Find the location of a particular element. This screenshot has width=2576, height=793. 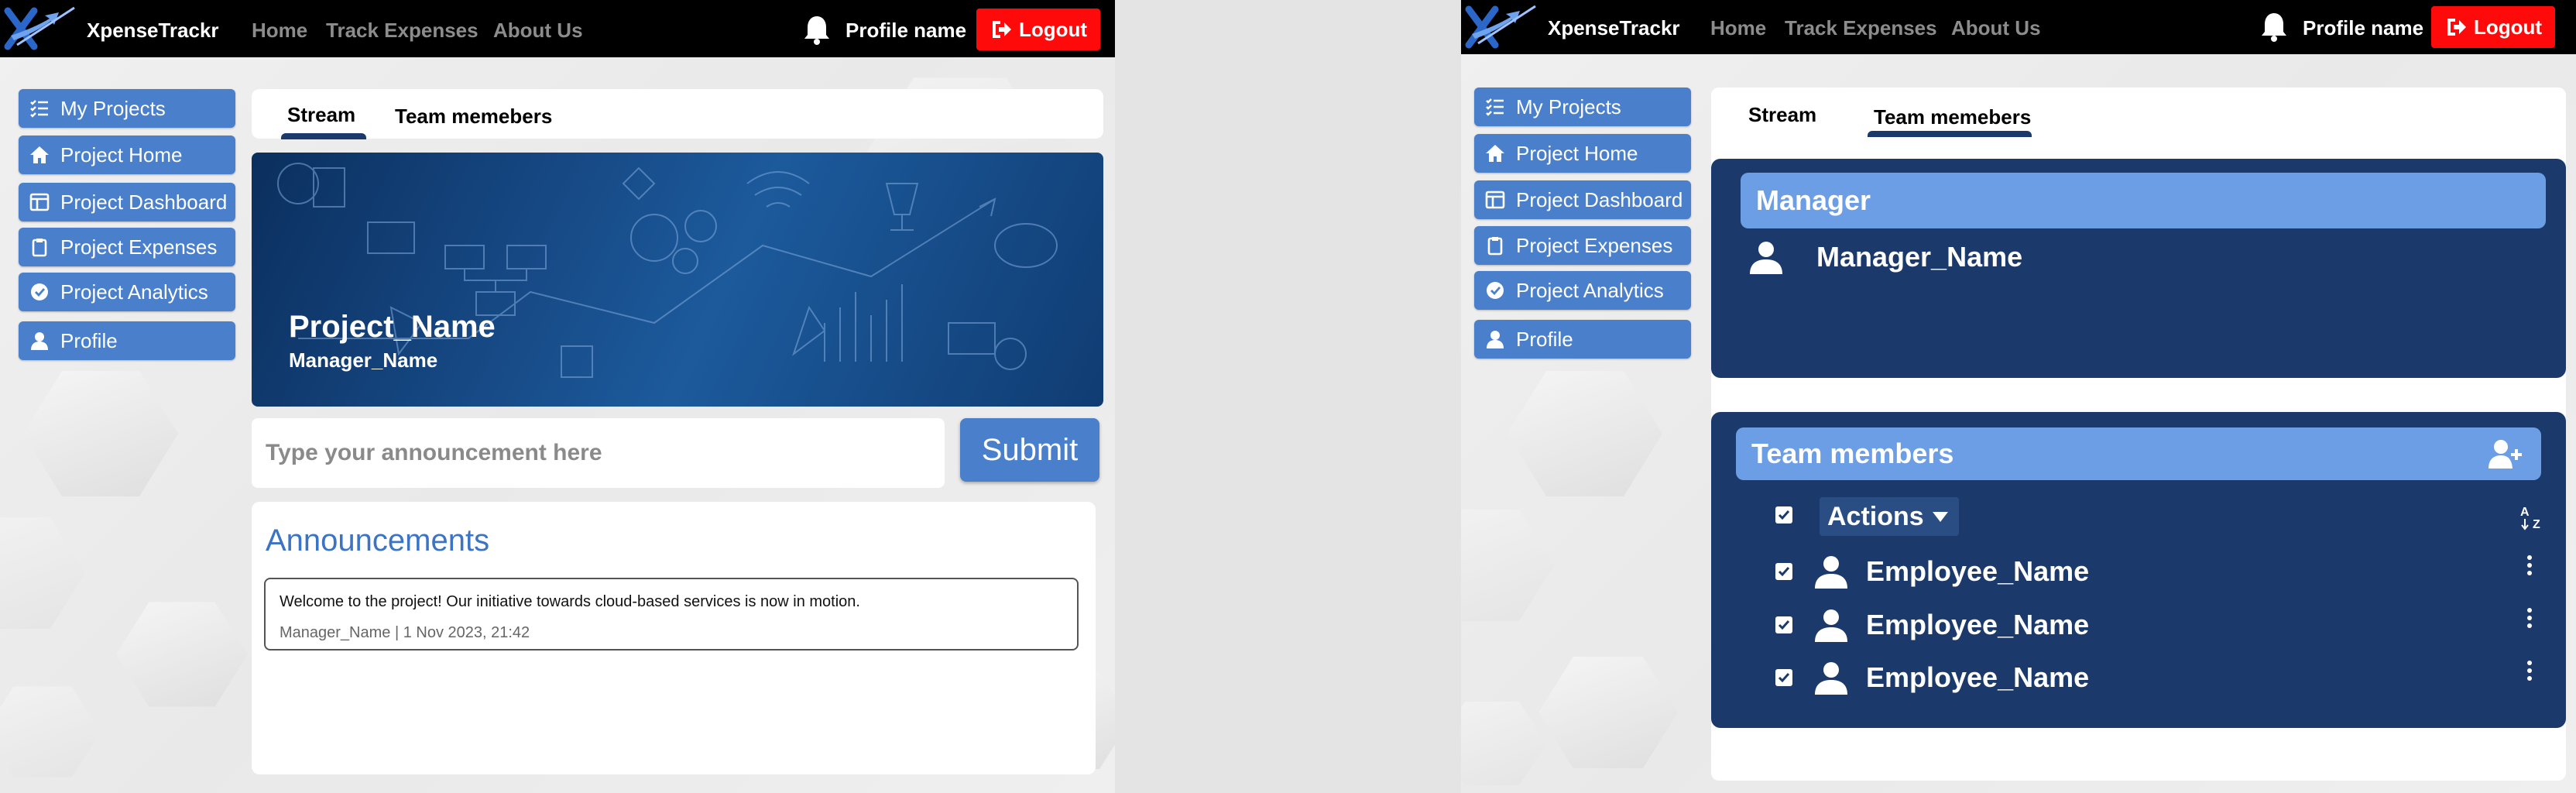

manager-panel: Manager Manager_Name is located at coordinates (2138, 268).